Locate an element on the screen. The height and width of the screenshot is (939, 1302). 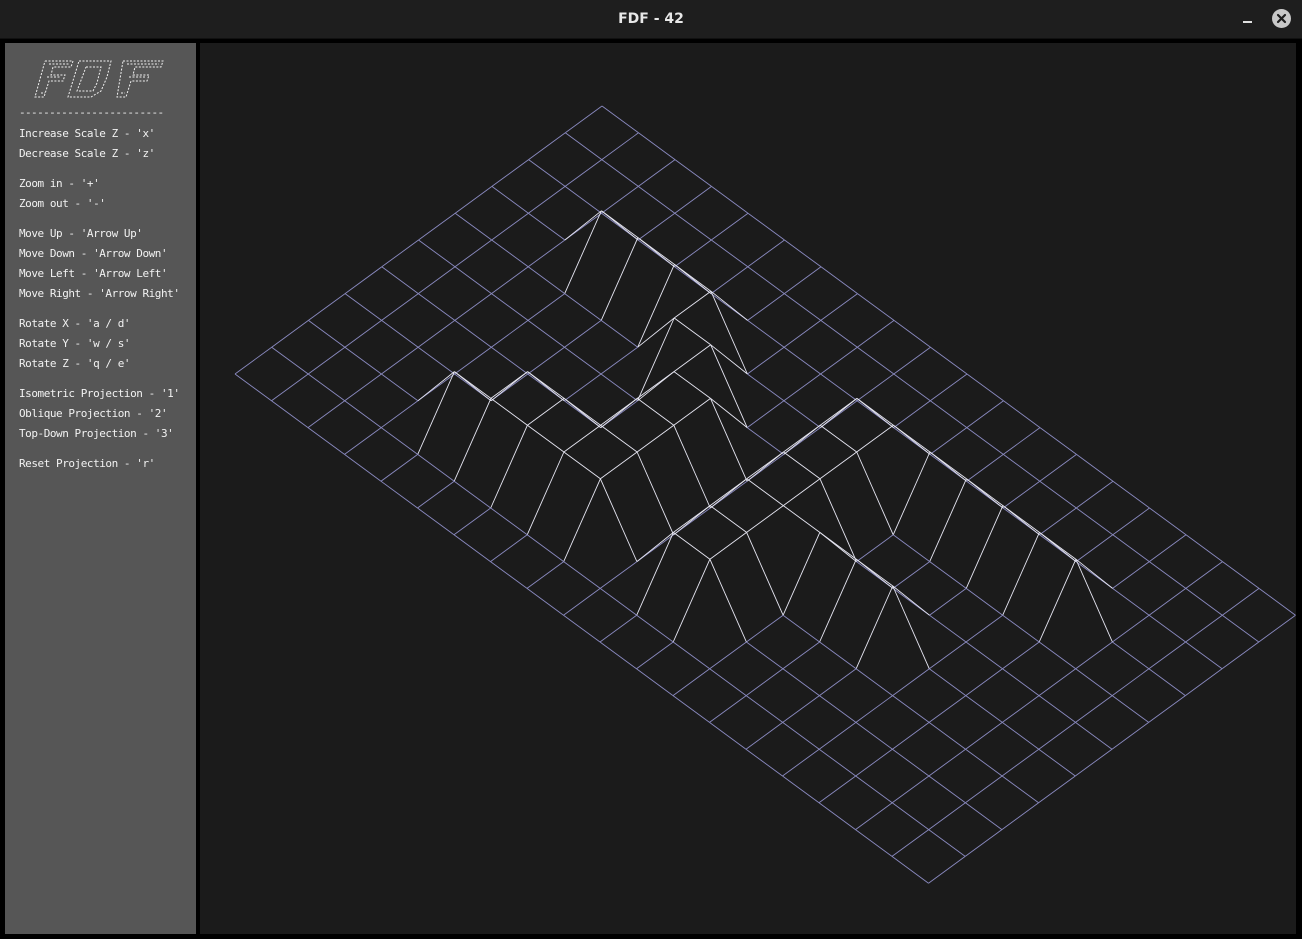
help-reset-projection: Reset Projection - 'r' is located at coordinates (87, 463).